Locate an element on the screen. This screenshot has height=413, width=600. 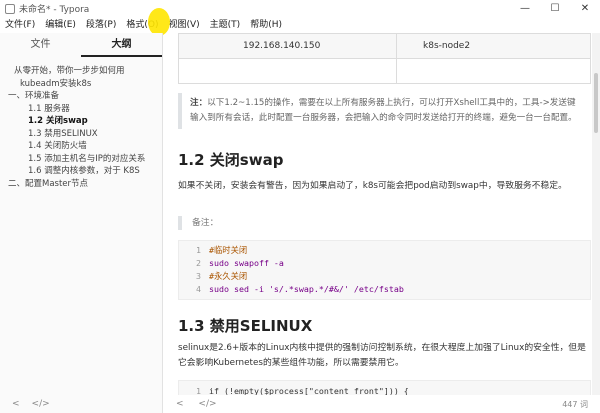
maximize-button: ☐ is located at coordinates (555, 8).